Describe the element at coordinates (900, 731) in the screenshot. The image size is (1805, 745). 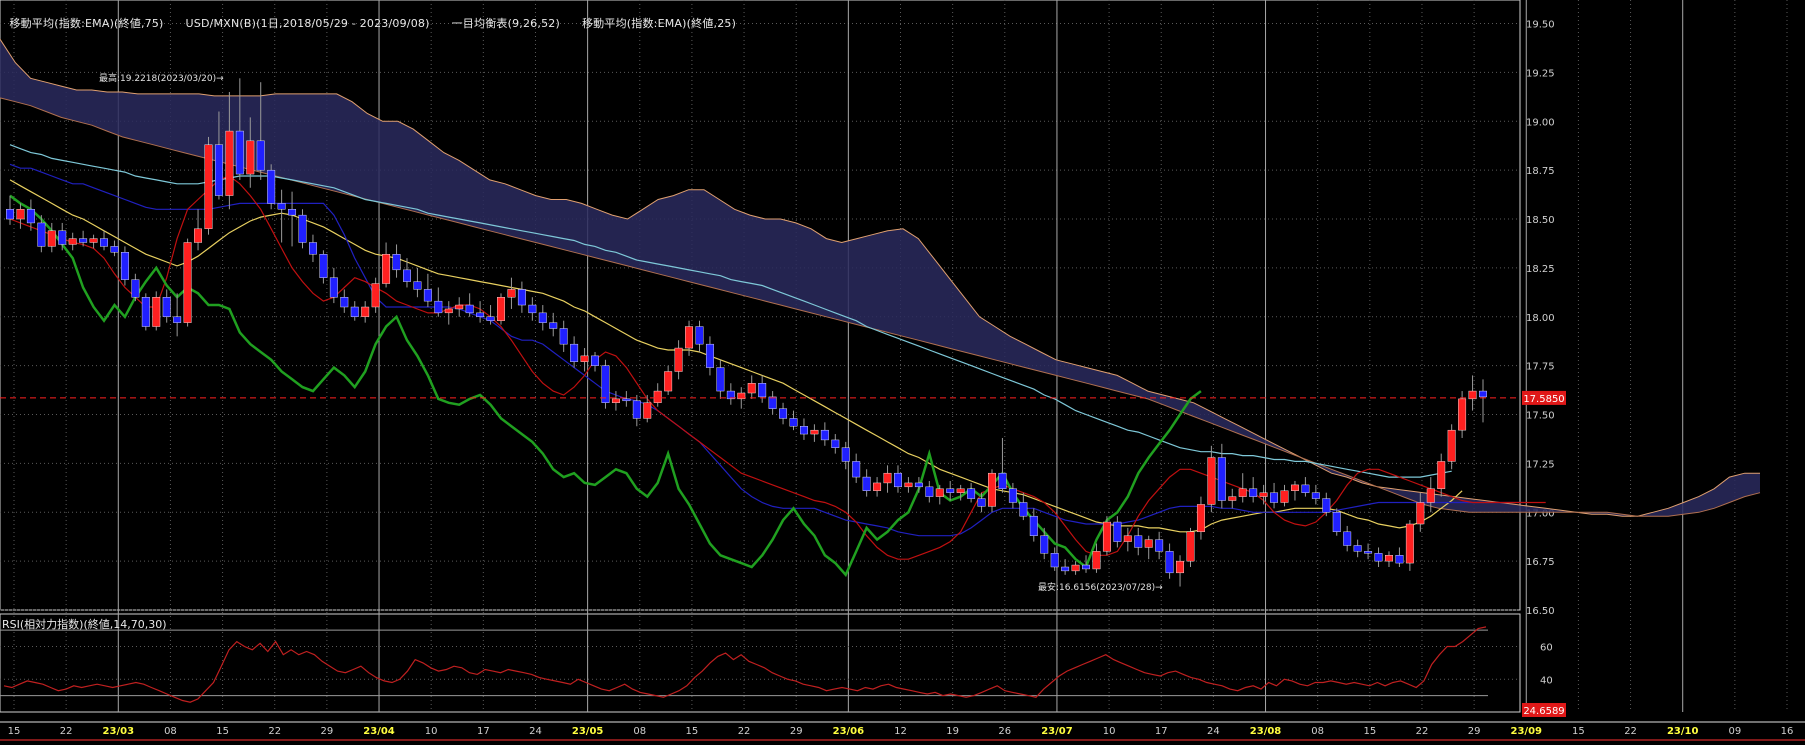
I see `x-tick-label: 12` at that location.